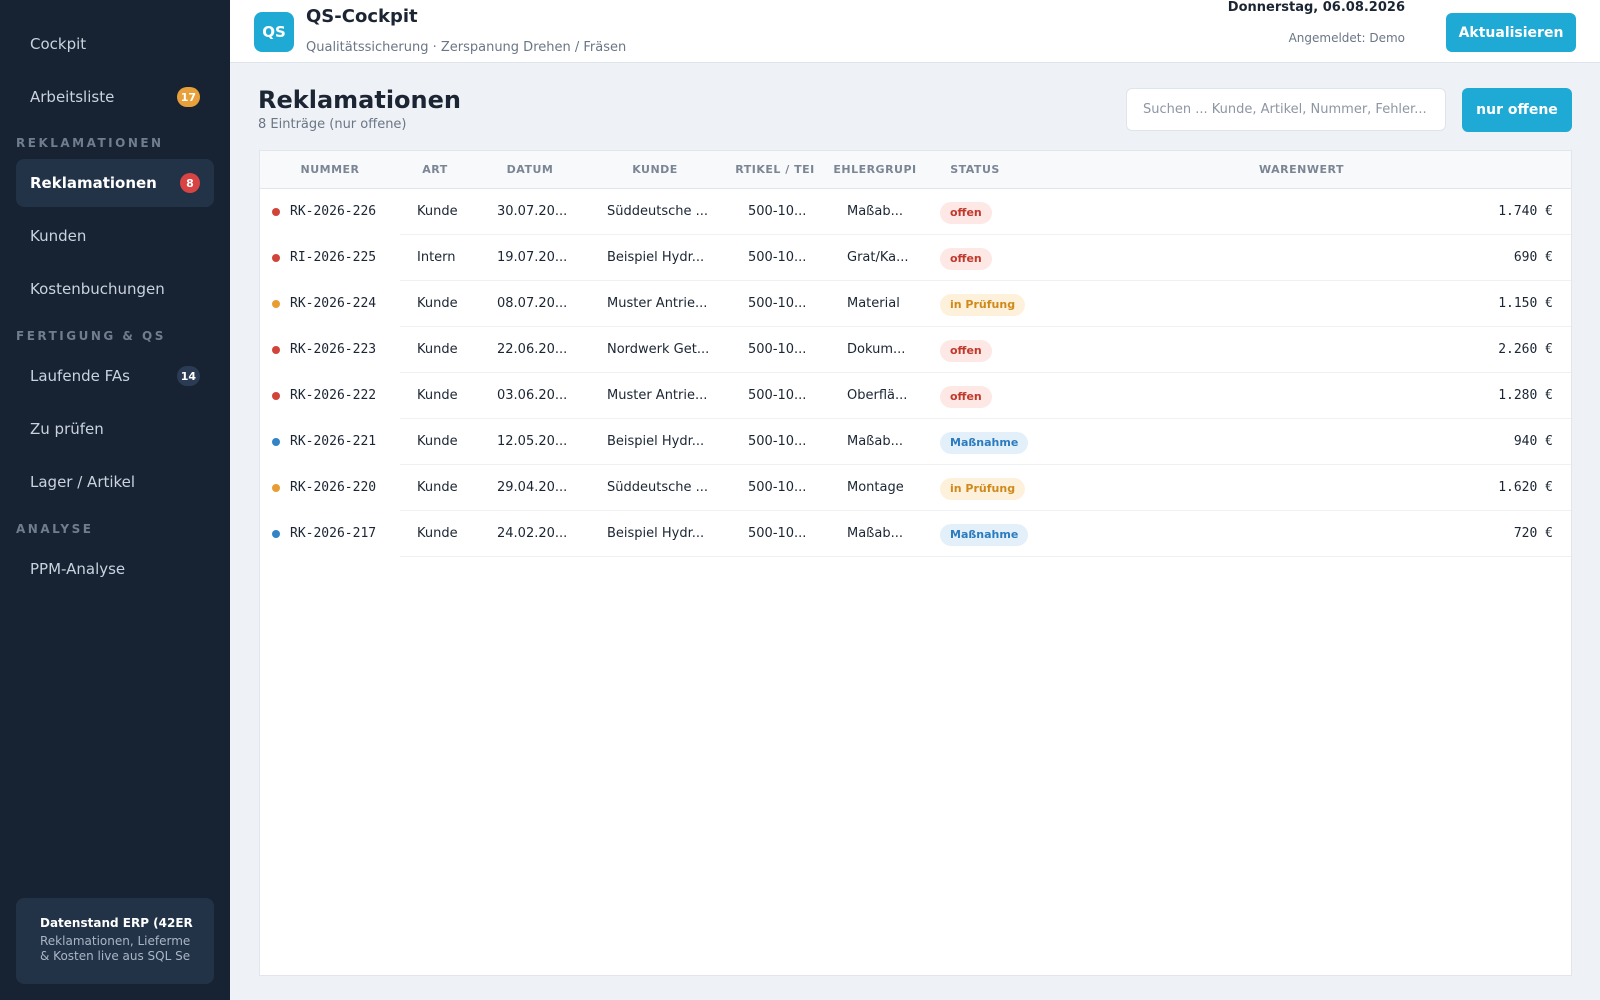  I want to click on cell-warenwert: 940 €, so click(1533, 441).